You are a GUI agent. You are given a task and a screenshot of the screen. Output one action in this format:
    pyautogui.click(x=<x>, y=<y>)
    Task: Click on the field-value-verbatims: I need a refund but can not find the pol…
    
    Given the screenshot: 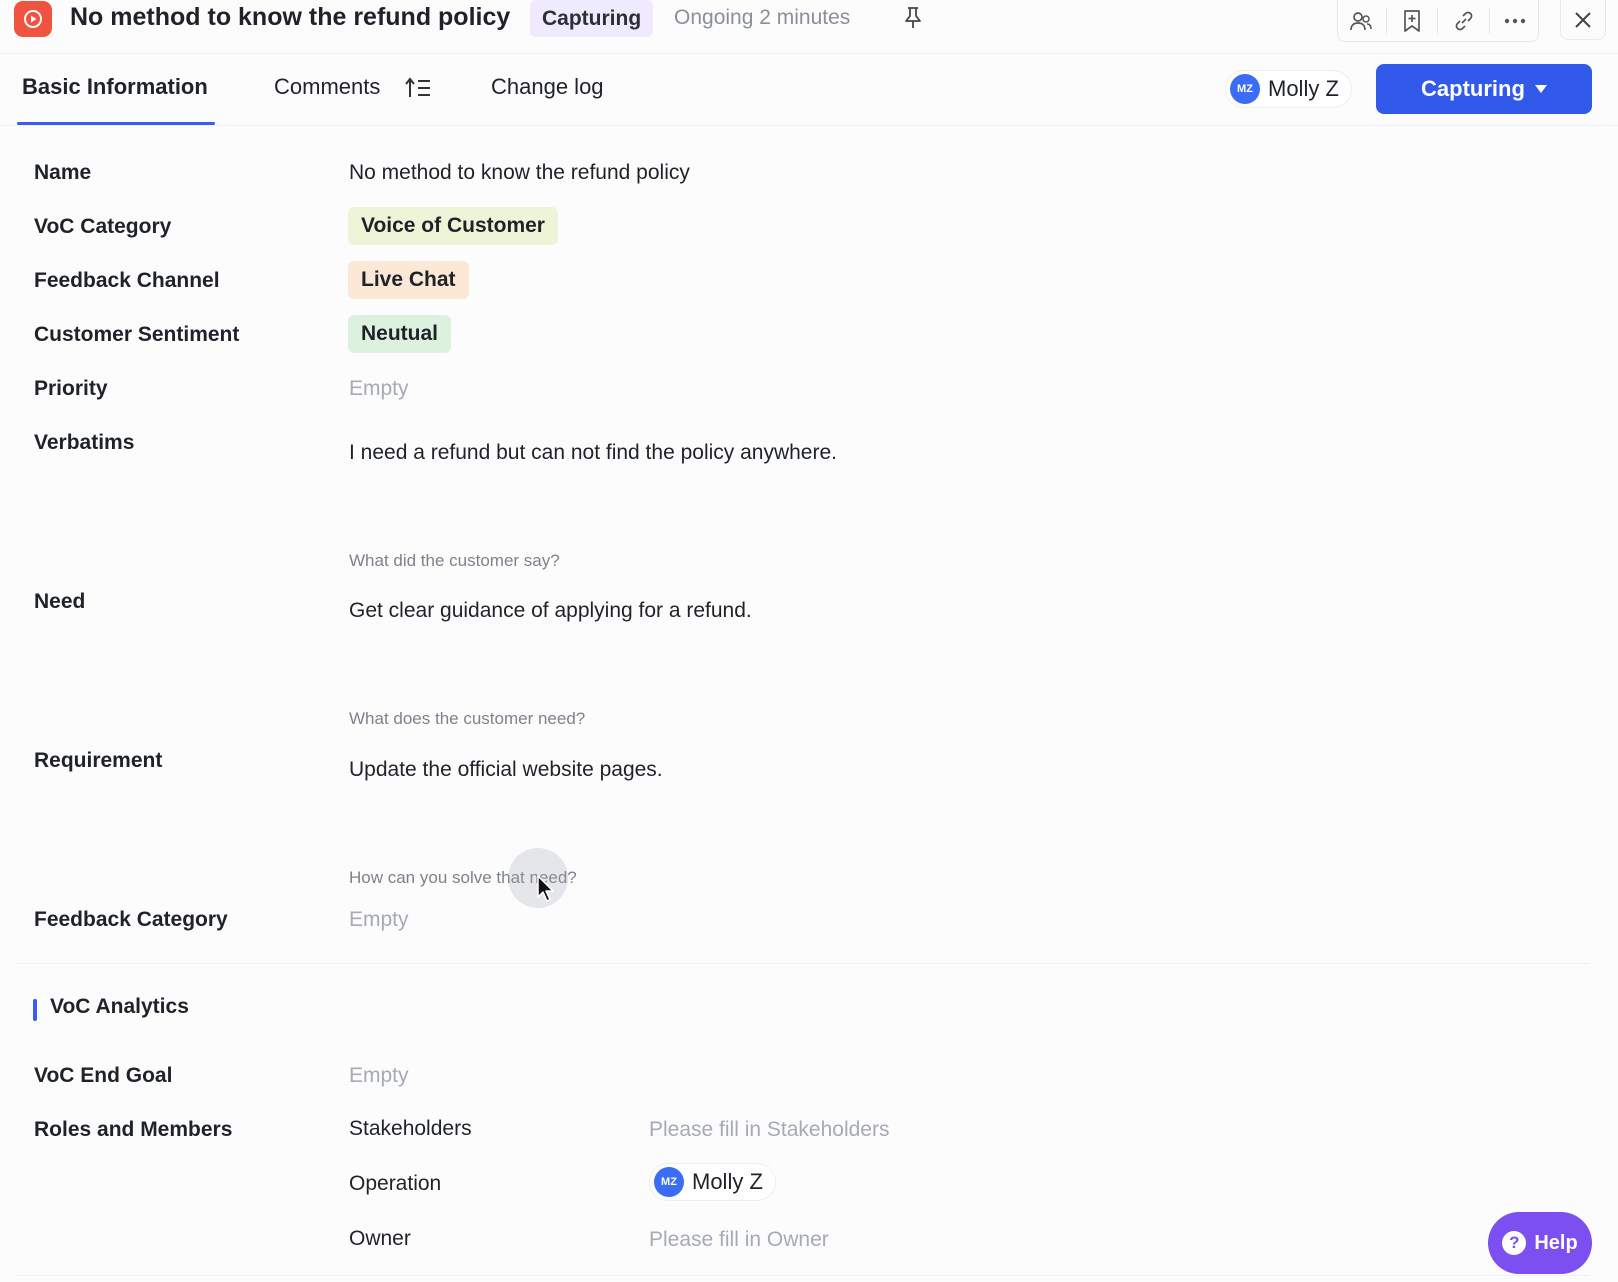 What is the action you would take?
    pyautogui.click(x=593, y=453)
    